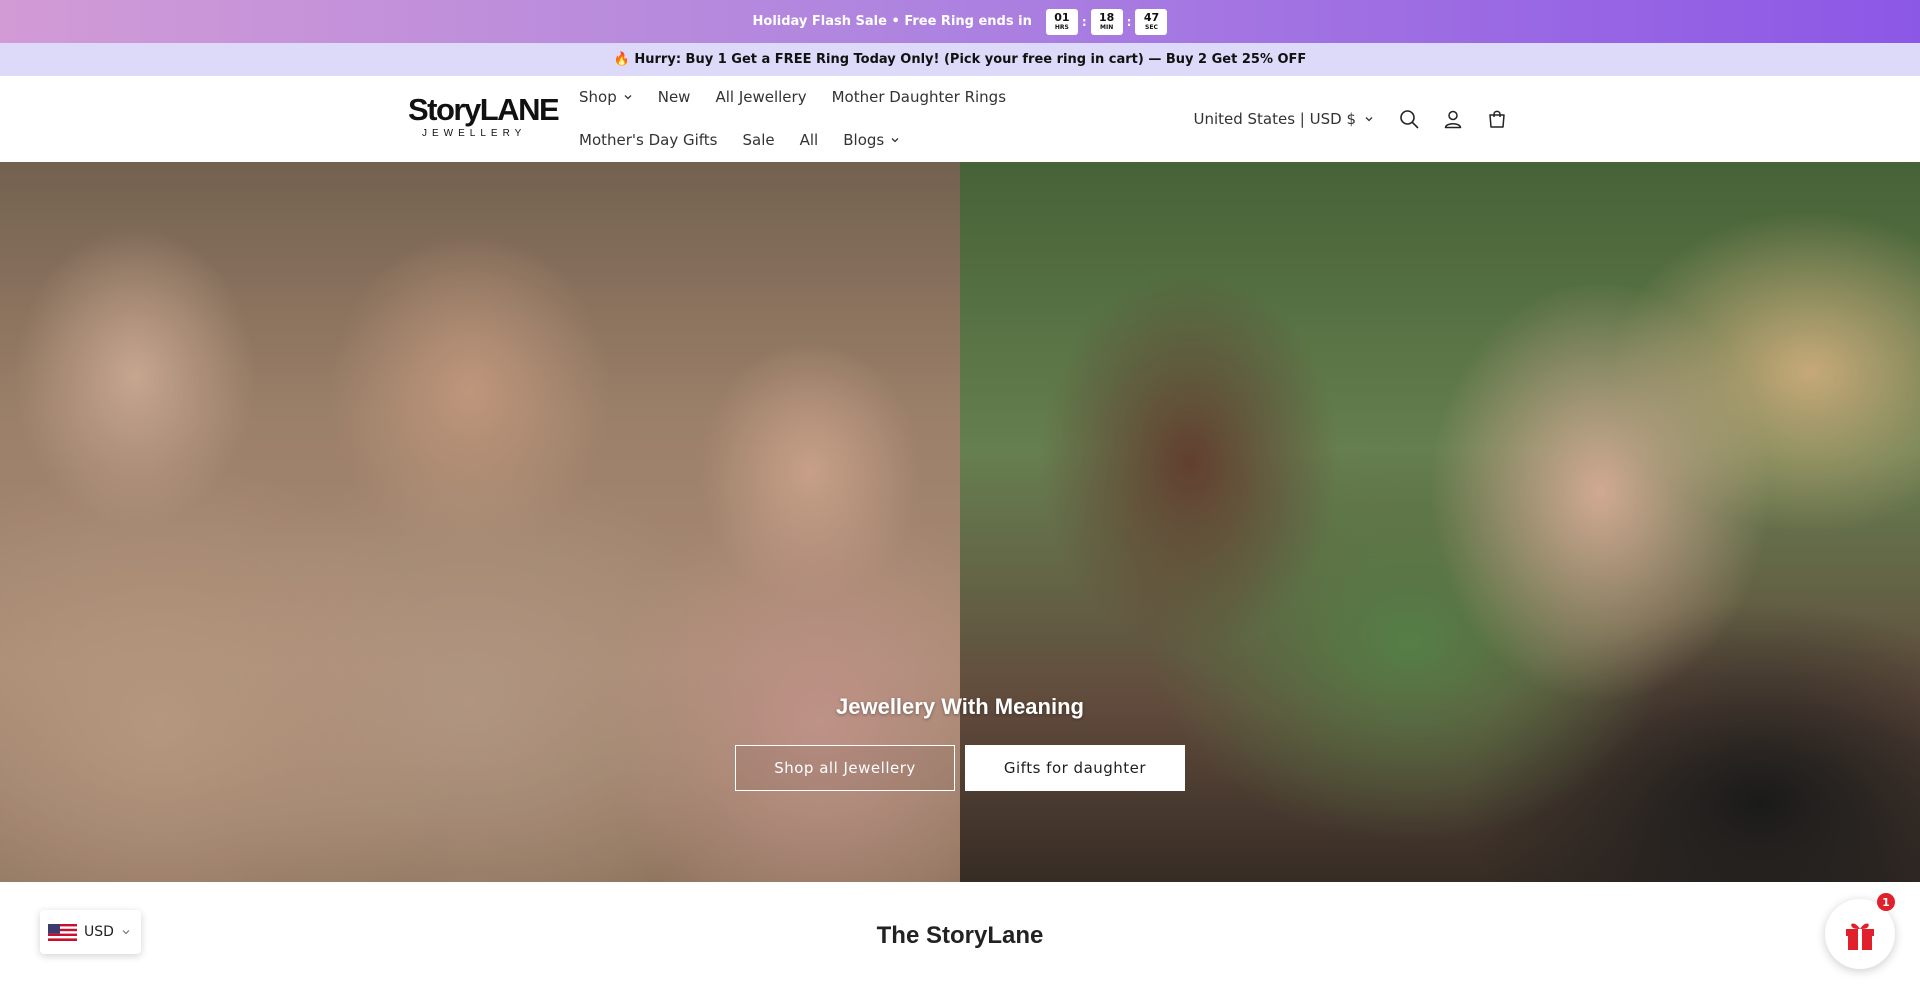 Image resolution: width=1920 pixels, height=993 pixels. Describe the element at coordinates (674, 97) in the screenshot. I see `nav-item-new: New` at that location.